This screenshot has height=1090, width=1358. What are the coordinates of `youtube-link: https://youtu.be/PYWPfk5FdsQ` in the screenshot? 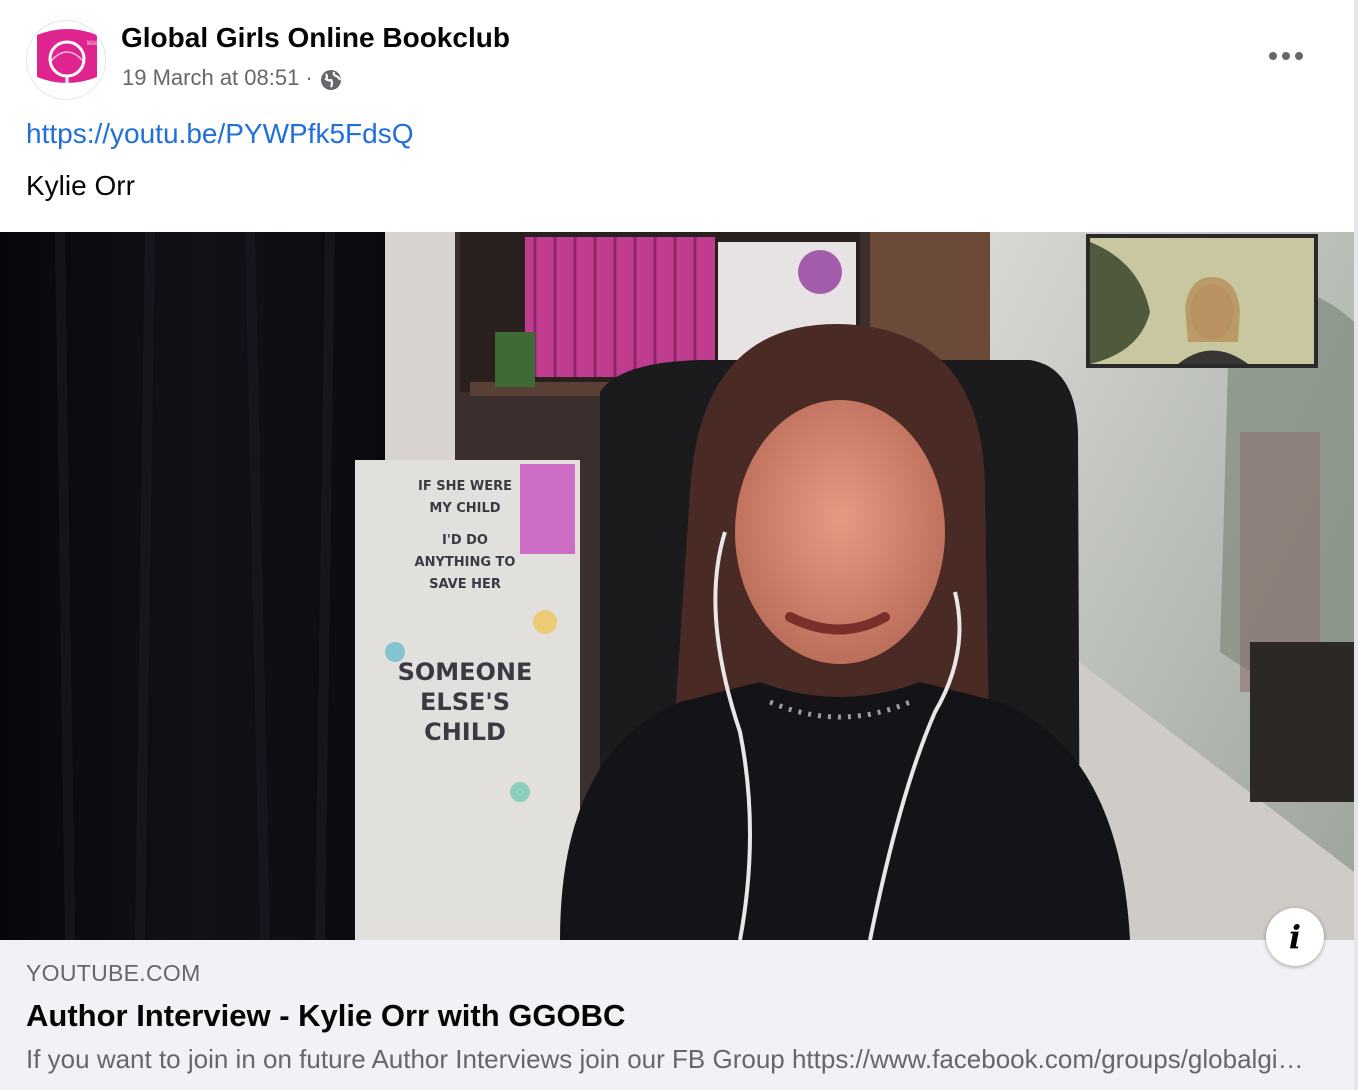 It's located at (220, 134).